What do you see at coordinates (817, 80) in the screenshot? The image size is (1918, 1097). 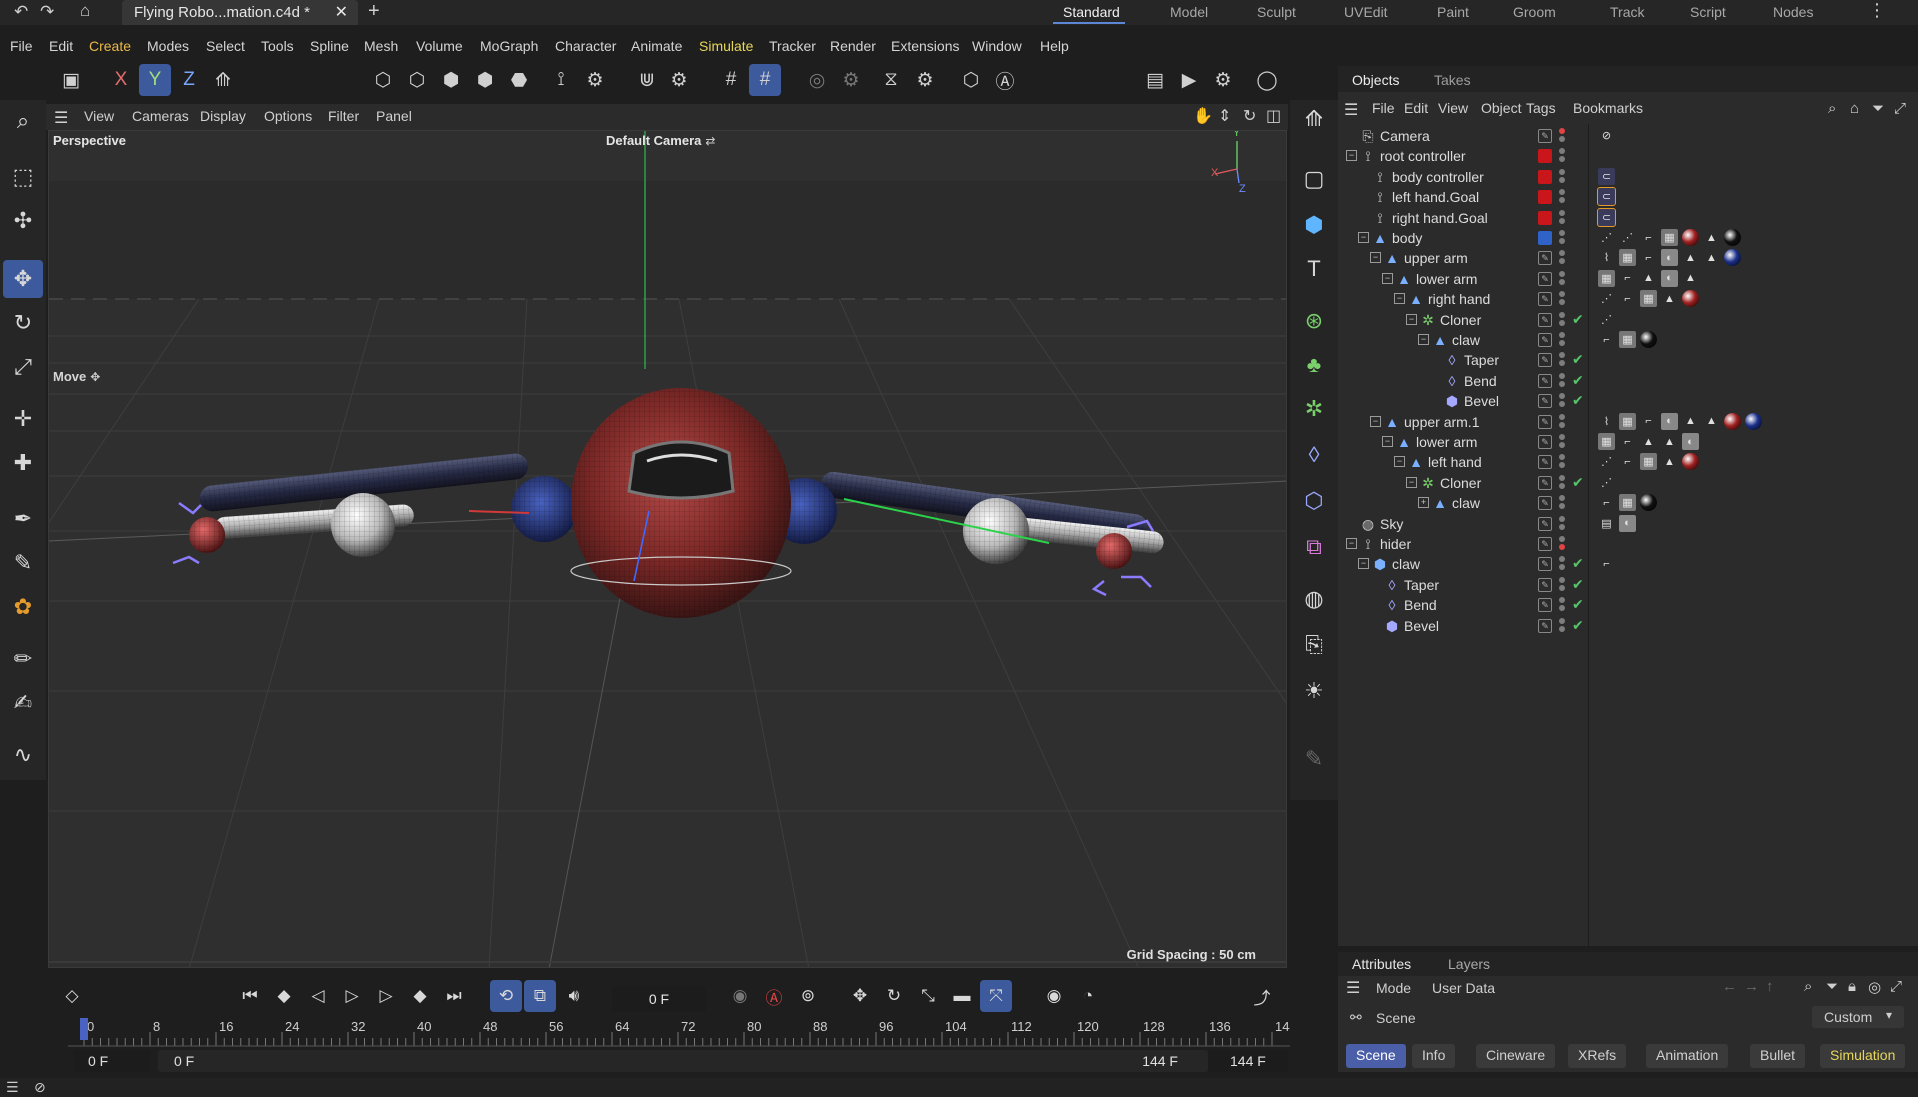 I see `soft-selection-icon: ◎` at bounding box center [817, 80].